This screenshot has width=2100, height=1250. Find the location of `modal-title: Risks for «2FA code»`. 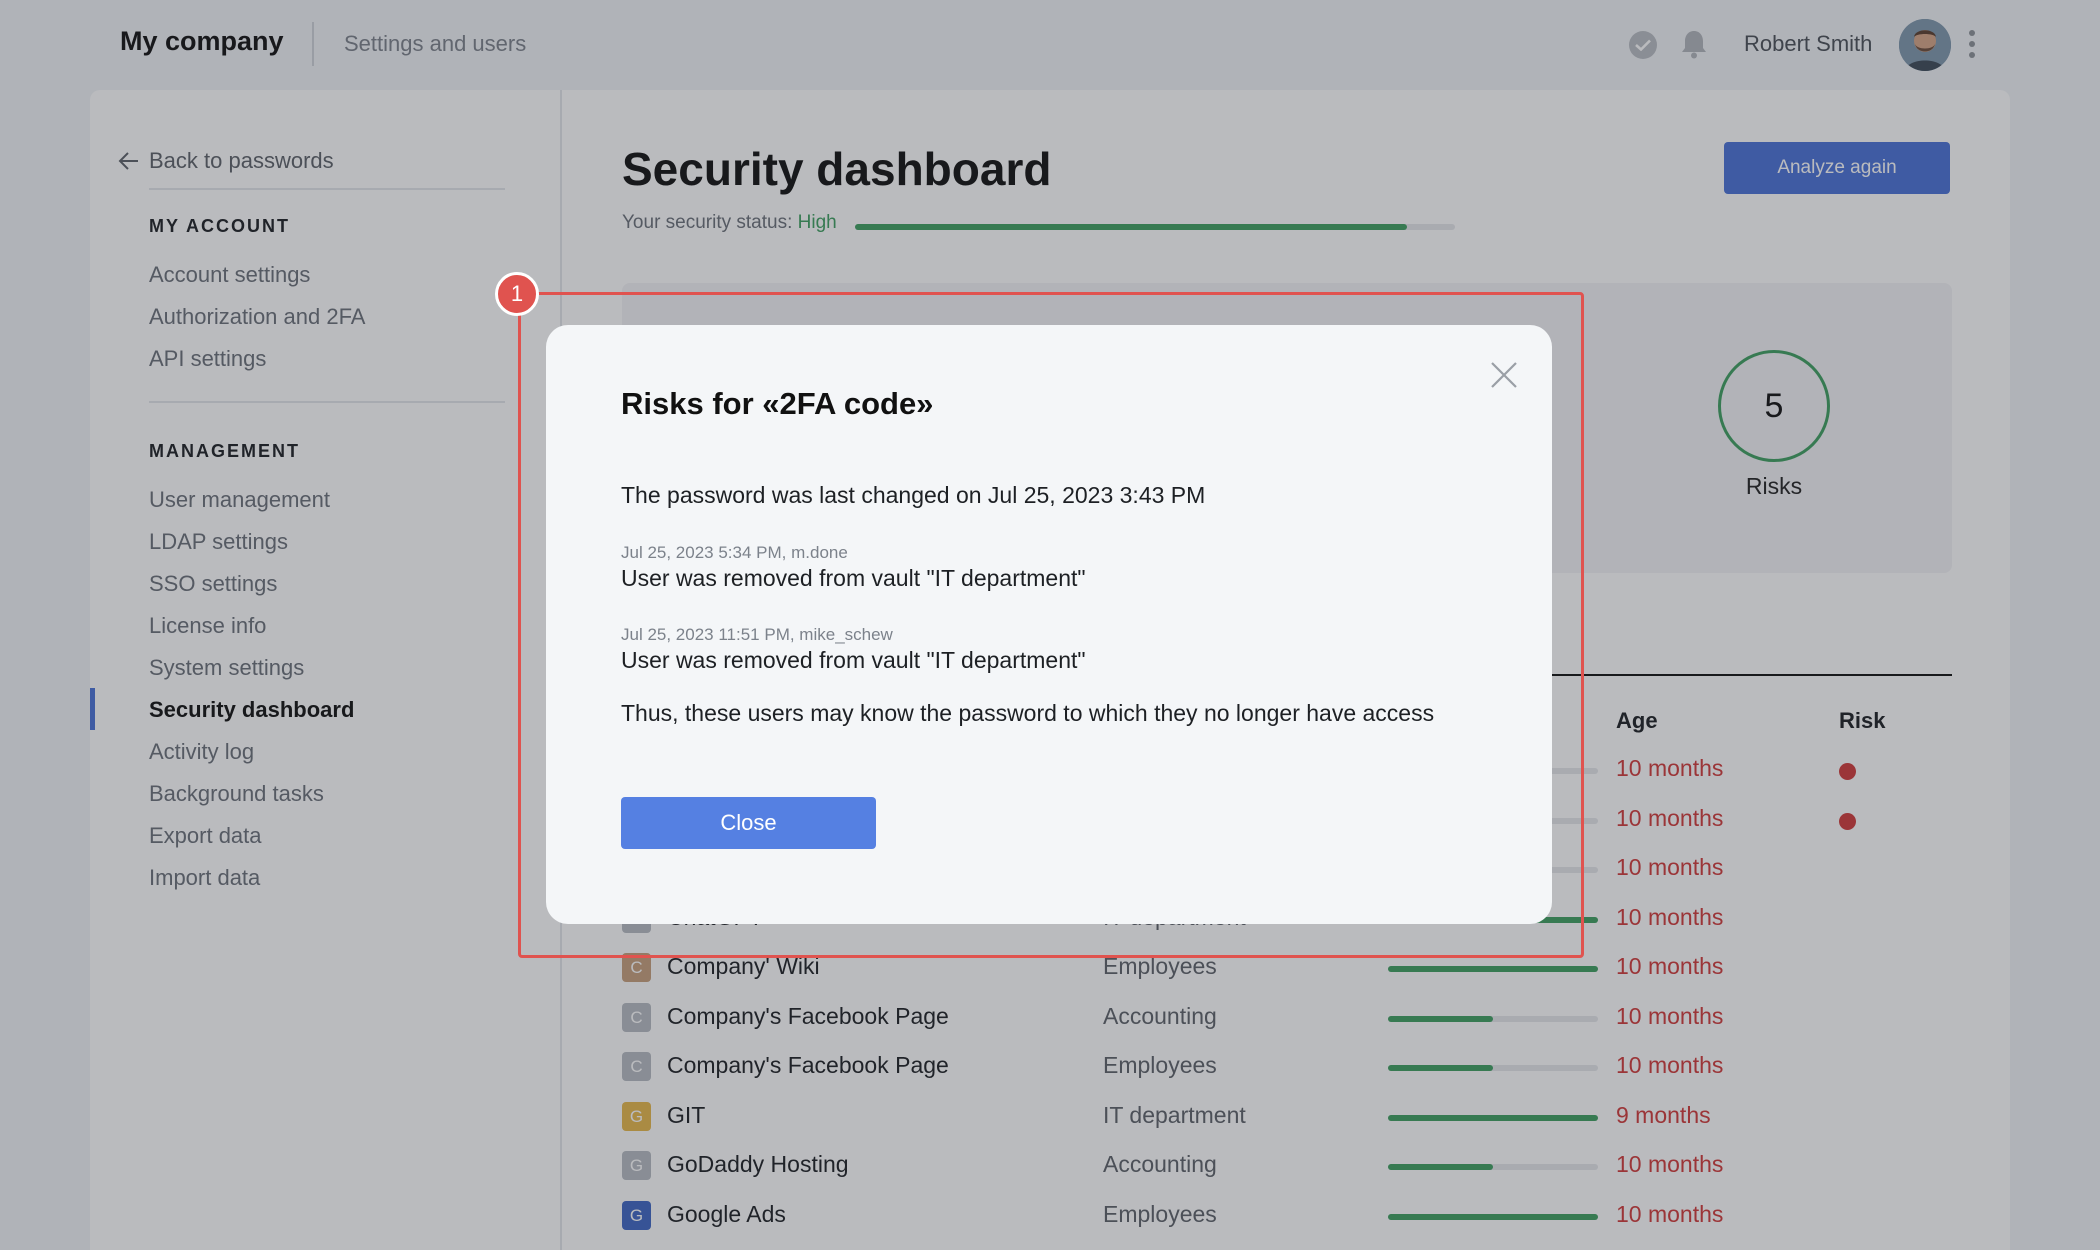

modal-title: Risks for «2FA code» is located at coordinates (777, 403).